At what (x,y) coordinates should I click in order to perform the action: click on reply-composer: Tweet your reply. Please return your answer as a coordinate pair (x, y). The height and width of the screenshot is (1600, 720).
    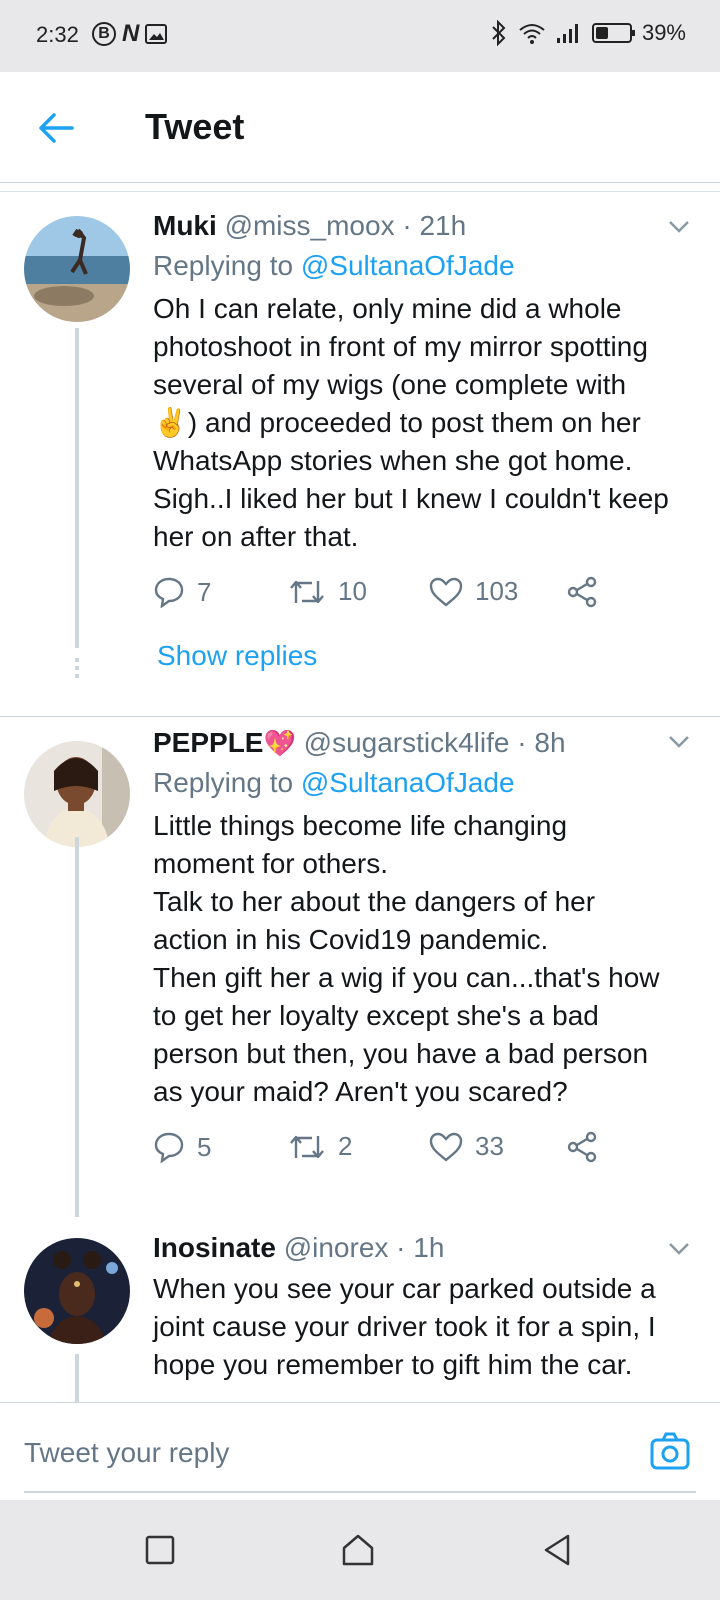
    Looking at the image, I should click on (360, 1451).